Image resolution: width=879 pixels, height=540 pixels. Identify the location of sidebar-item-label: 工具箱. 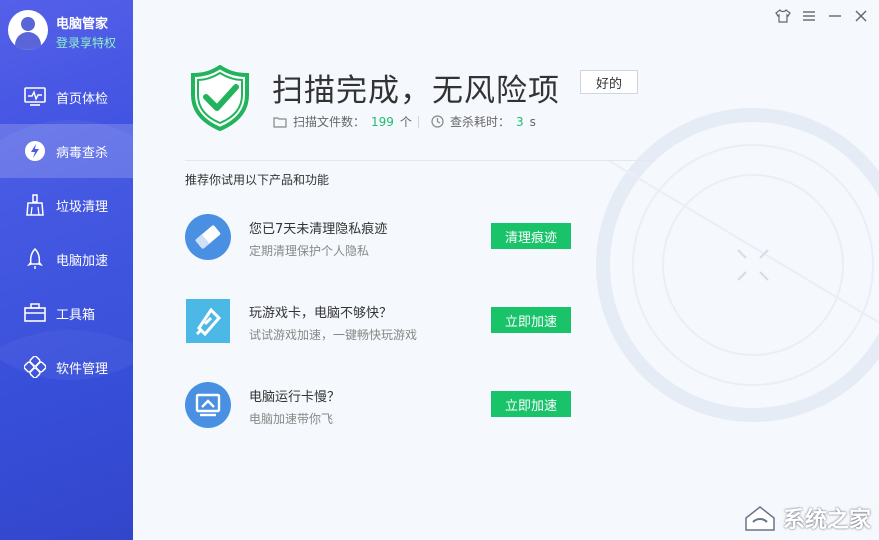
(76, 315).